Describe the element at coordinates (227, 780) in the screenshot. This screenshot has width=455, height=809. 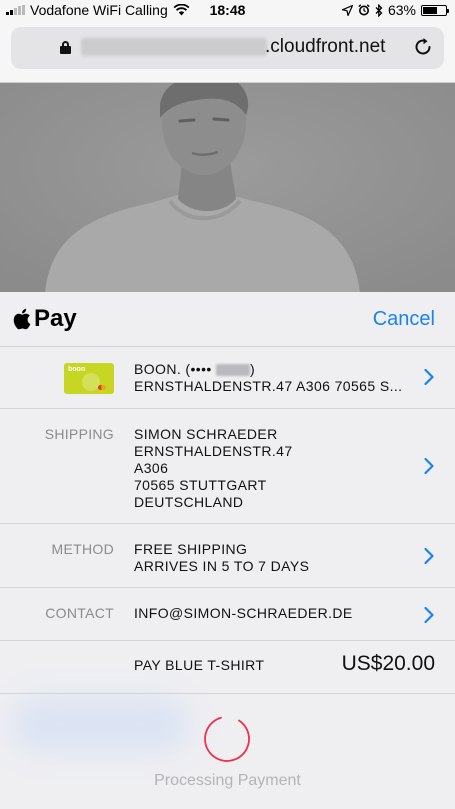
I see `processing-status: Processing Payment` at that location.